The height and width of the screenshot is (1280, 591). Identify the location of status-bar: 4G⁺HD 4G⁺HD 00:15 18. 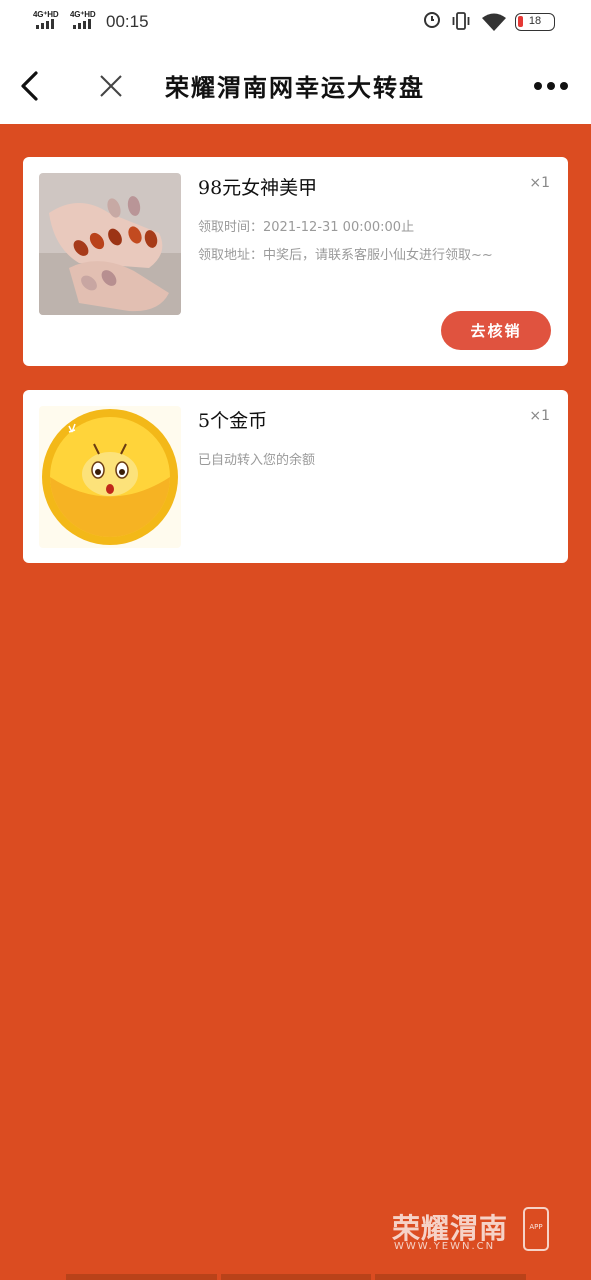
(295, 23).